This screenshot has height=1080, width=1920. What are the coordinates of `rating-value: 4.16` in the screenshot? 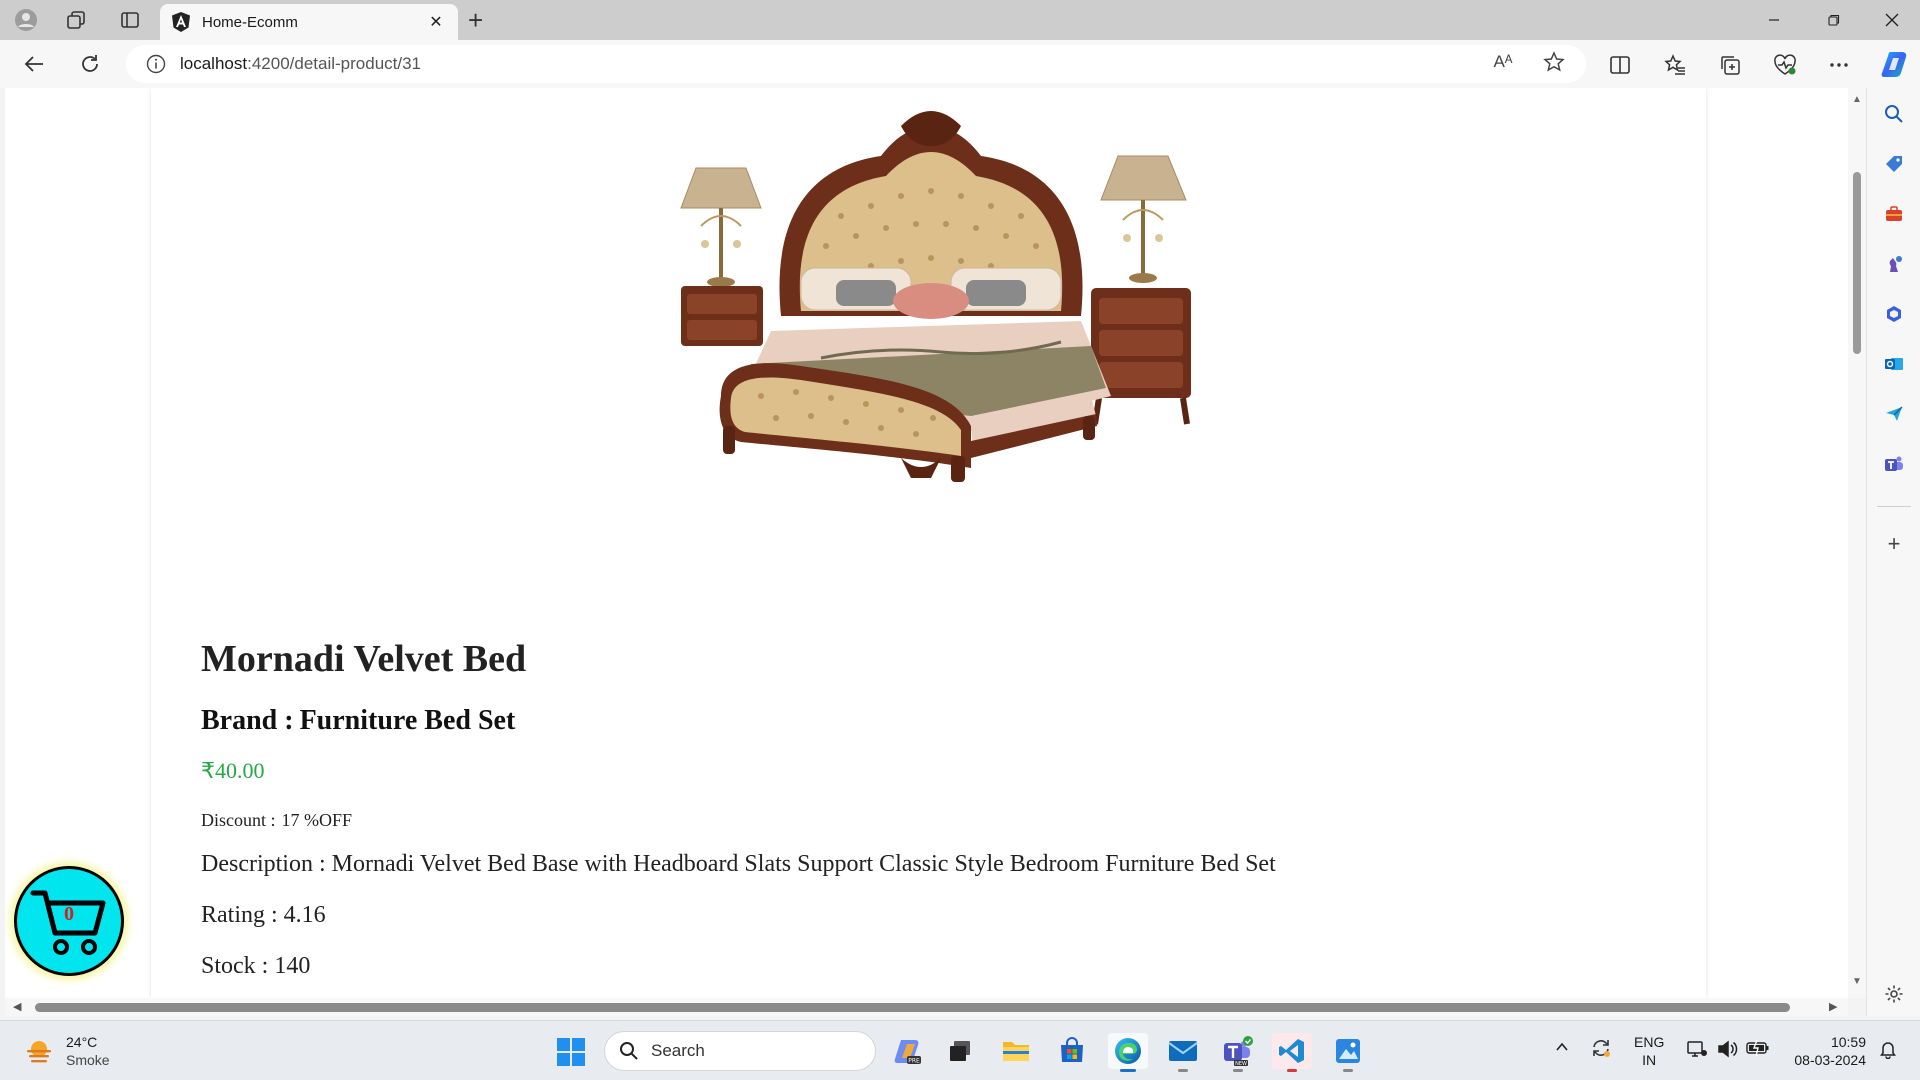 It's located at (304, 915).